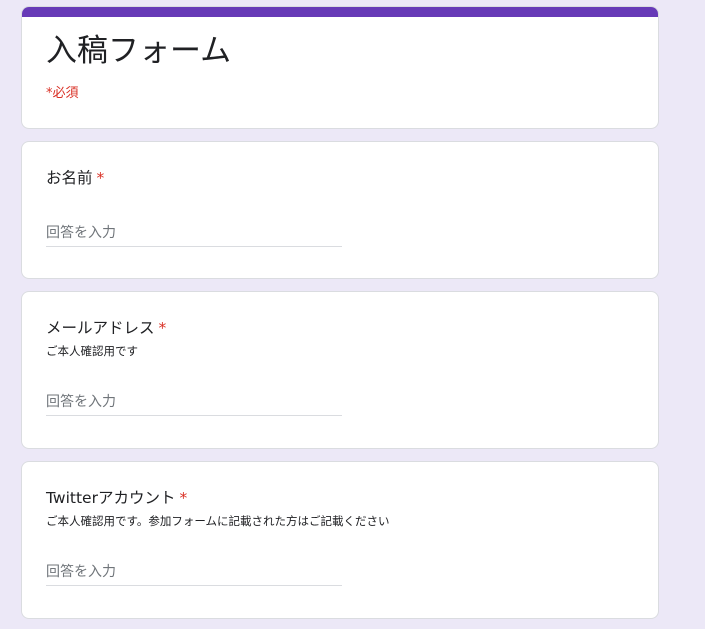 The width and height of the screenshot is (705, 629). What do you see at coordinates (100, 328) in the screenshot?
I see `question-title-text: メールアドレス` at bounding box center [100, 328].